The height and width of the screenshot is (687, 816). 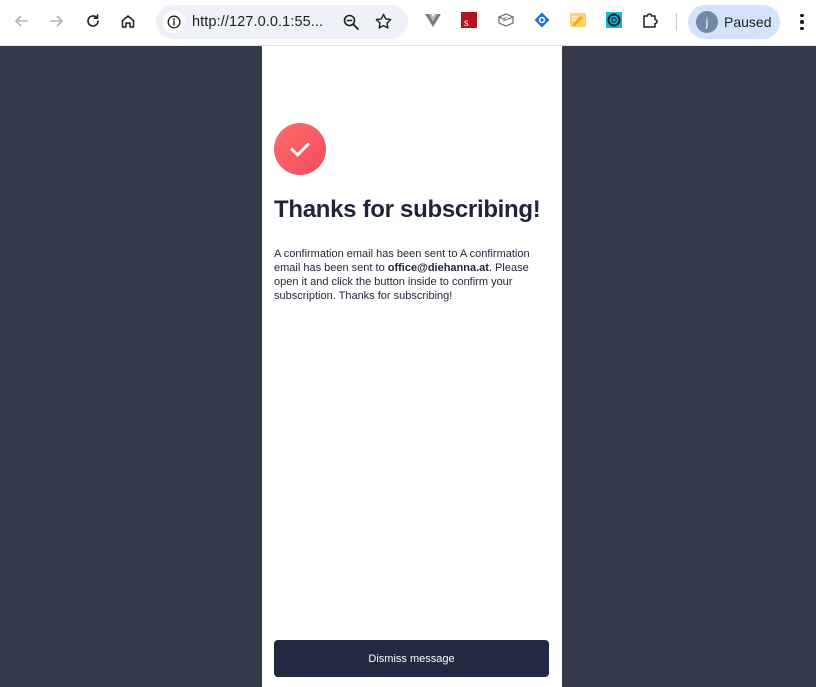 I want to click on vue-devtools-icon, so click(x=433, y=20).